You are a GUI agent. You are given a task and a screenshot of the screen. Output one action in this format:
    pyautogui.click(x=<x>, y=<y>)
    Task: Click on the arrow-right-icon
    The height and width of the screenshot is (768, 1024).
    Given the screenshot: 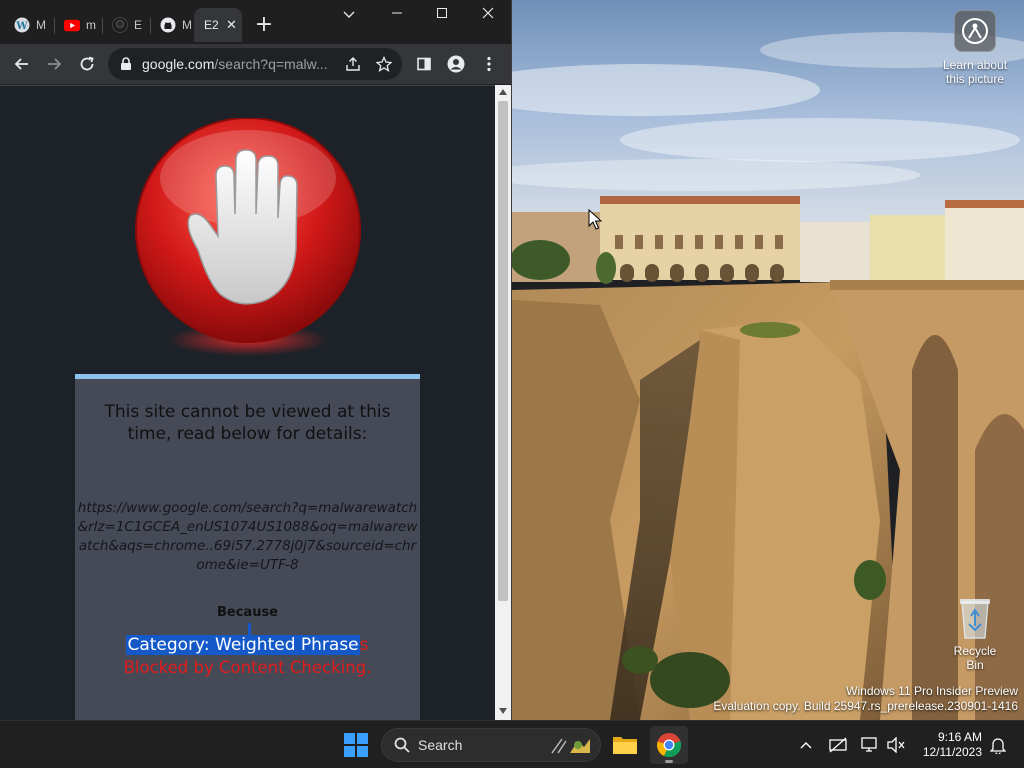 What is the action you would take?
    pyautogui.click(x=55, y=64)
    